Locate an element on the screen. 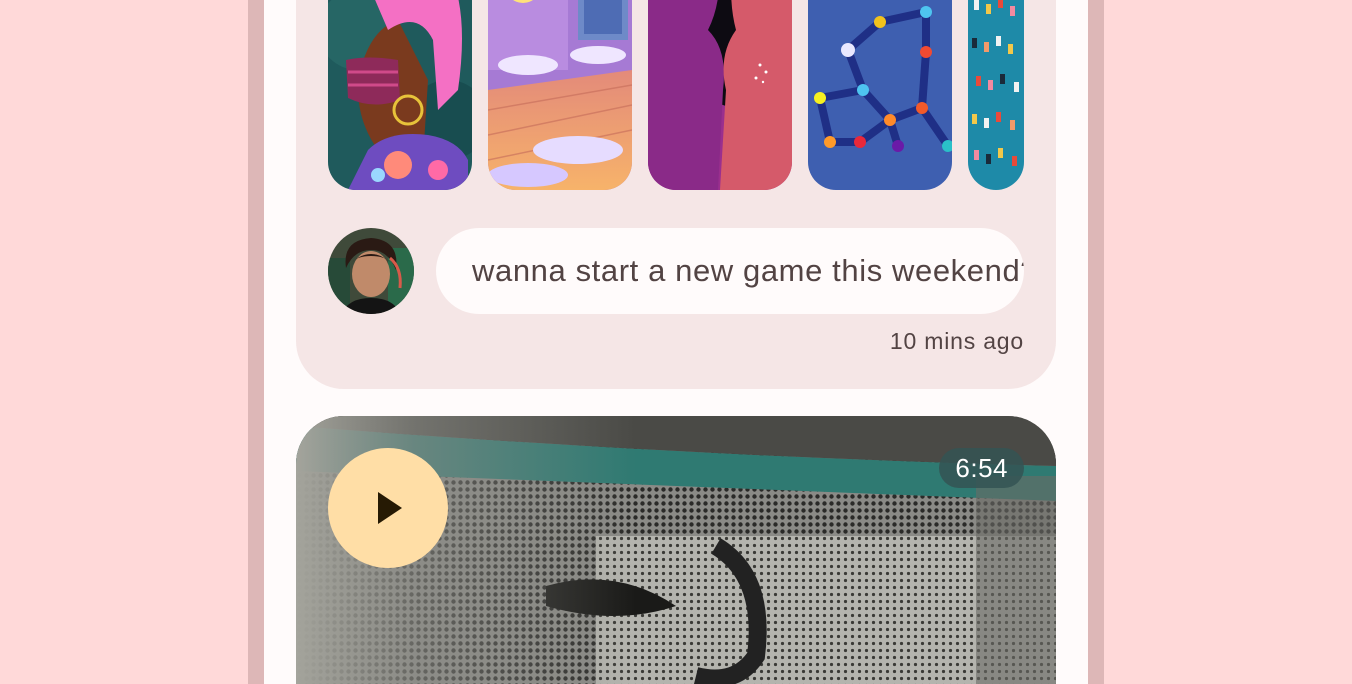 The width and height of the screenshot is (1352, 684). image-carousel is located at coordinates (676, 95).